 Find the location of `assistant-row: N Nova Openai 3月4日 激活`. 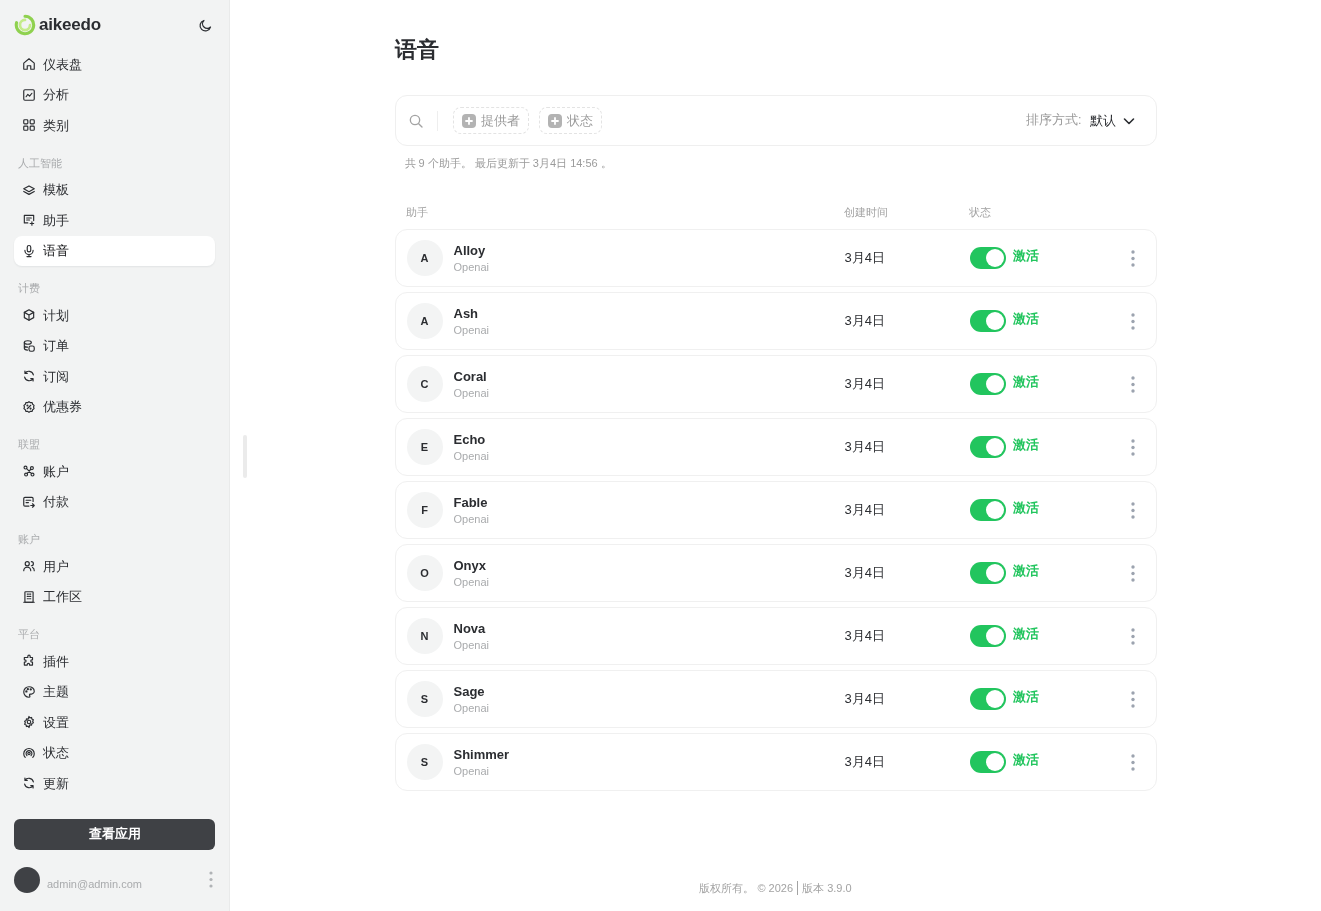

assistant-row: N Nova Openai 3月4日 激活 is located at coordinates (775, 636).